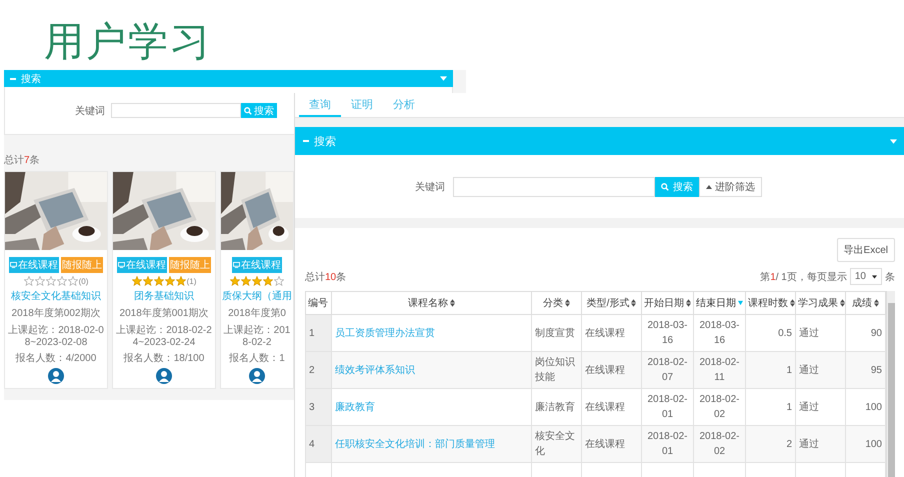 The image size is (904, 477). What do you see at coordinates (612, 303) in the screenshot?
I see `column-header: 类型/形式` at bounding box center [612, 303].